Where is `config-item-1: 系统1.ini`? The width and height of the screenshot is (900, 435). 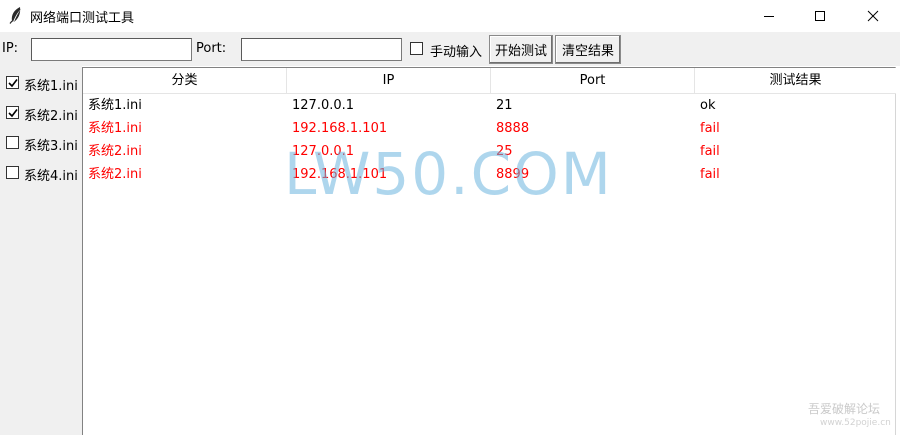 config-item-1: 系统1.ini is located at coordinates (41, 83).